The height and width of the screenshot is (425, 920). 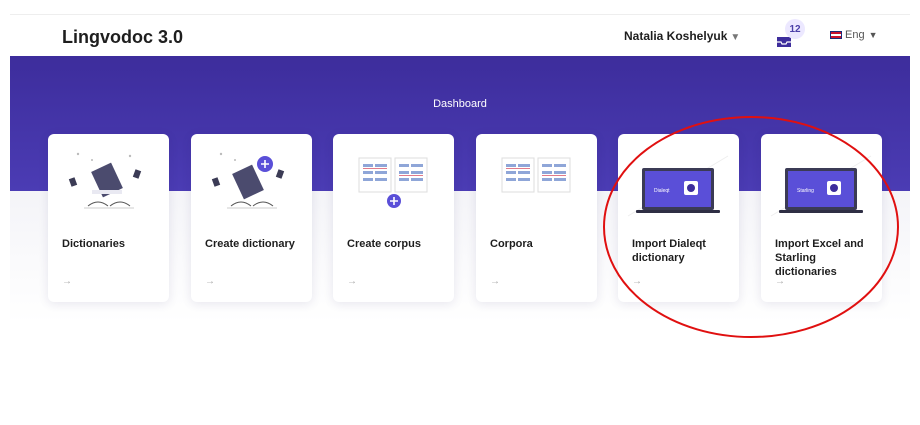 What do you see at coordinates (460, 104) in the screenshot?
I see `page-title: Dashboard` at bounding box center [460, 104].